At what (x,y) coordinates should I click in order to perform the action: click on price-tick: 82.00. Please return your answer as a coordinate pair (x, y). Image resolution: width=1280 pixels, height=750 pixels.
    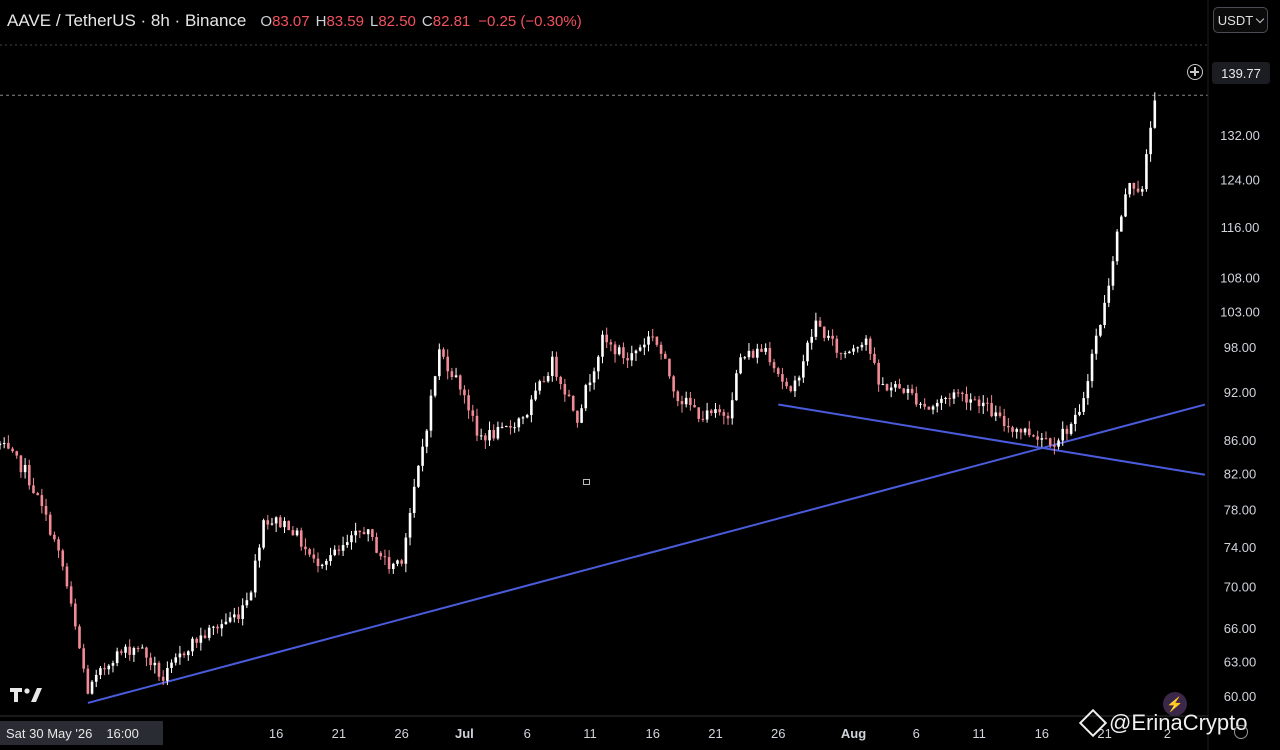
    Looking at the image, I should click on (1240, 474).